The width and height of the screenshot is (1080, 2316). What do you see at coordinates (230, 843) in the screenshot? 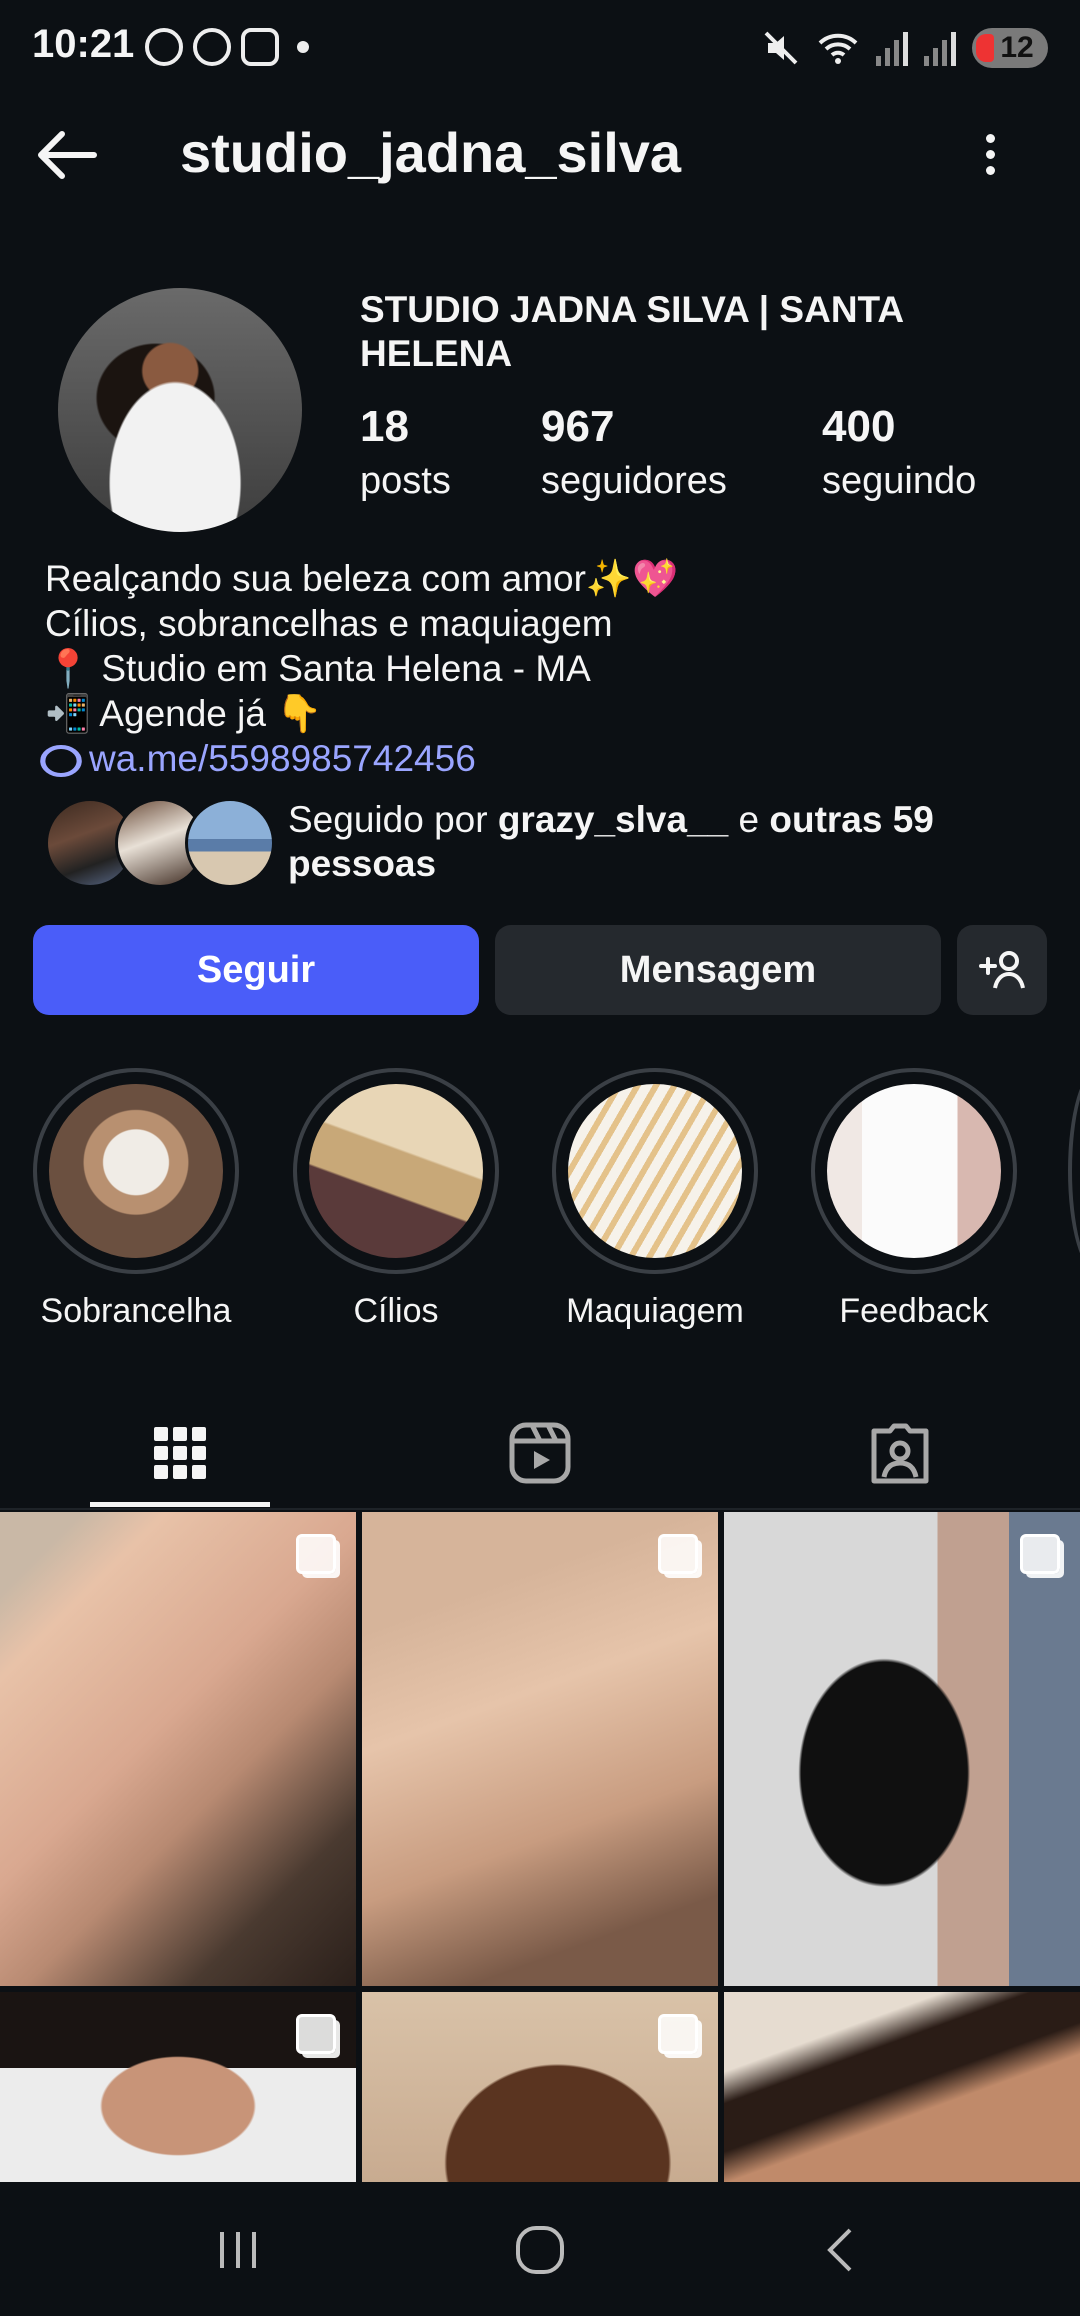
I see `follower-avatar` at bounding box center [230, 843].